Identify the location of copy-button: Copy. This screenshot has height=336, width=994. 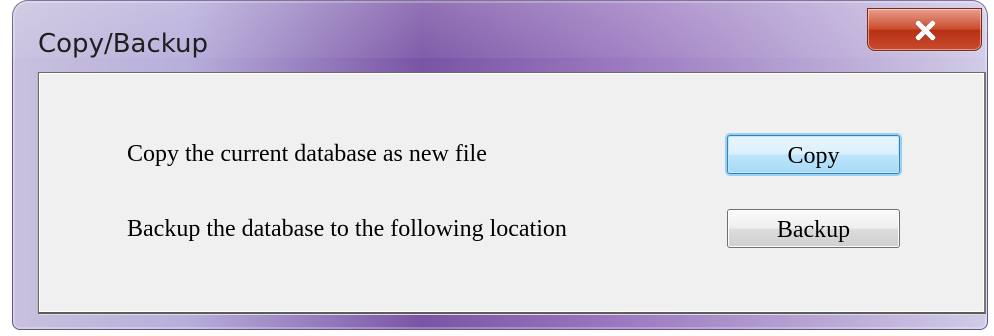
(813, 154).